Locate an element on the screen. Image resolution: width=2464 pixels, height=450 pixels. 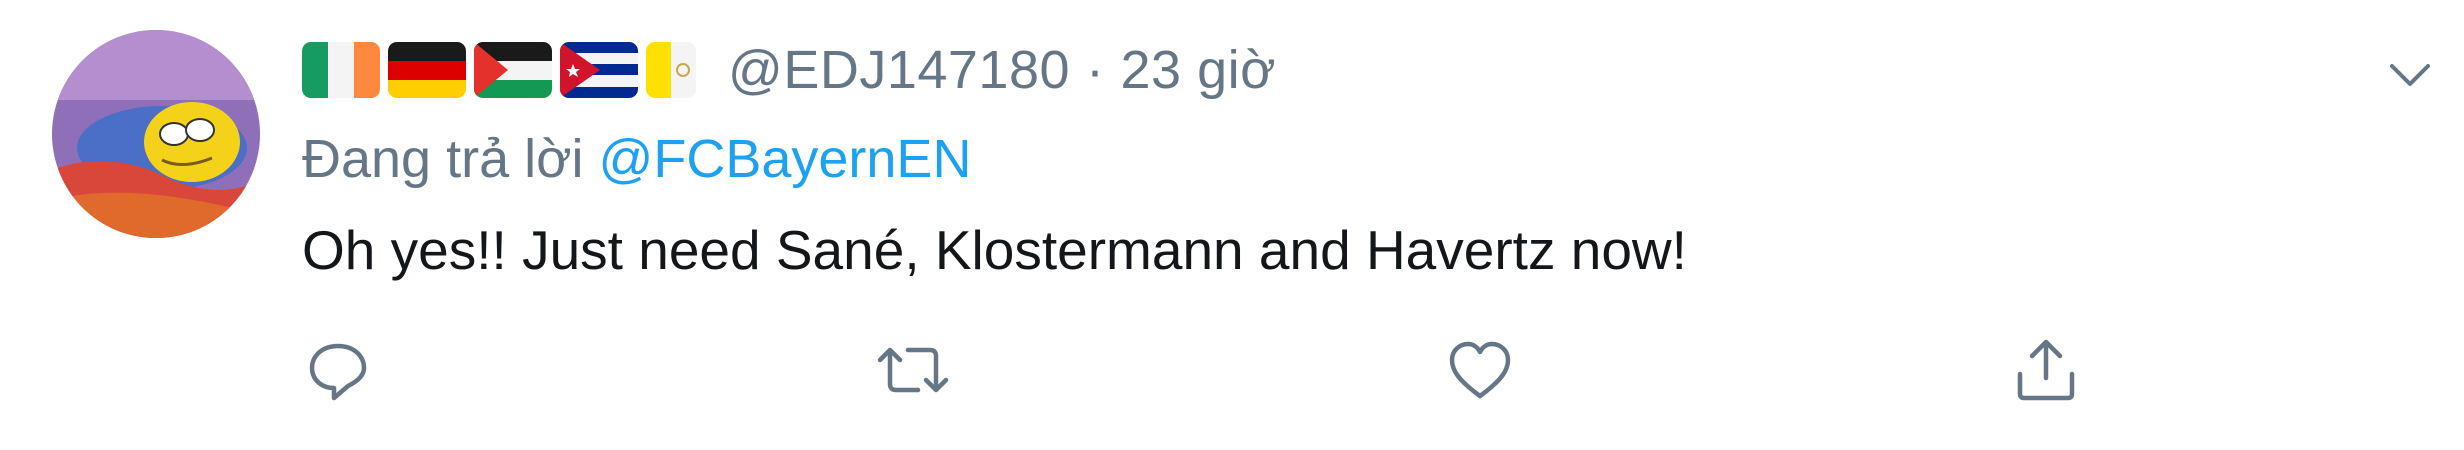
like-button is located at coordinates (1480, 370).